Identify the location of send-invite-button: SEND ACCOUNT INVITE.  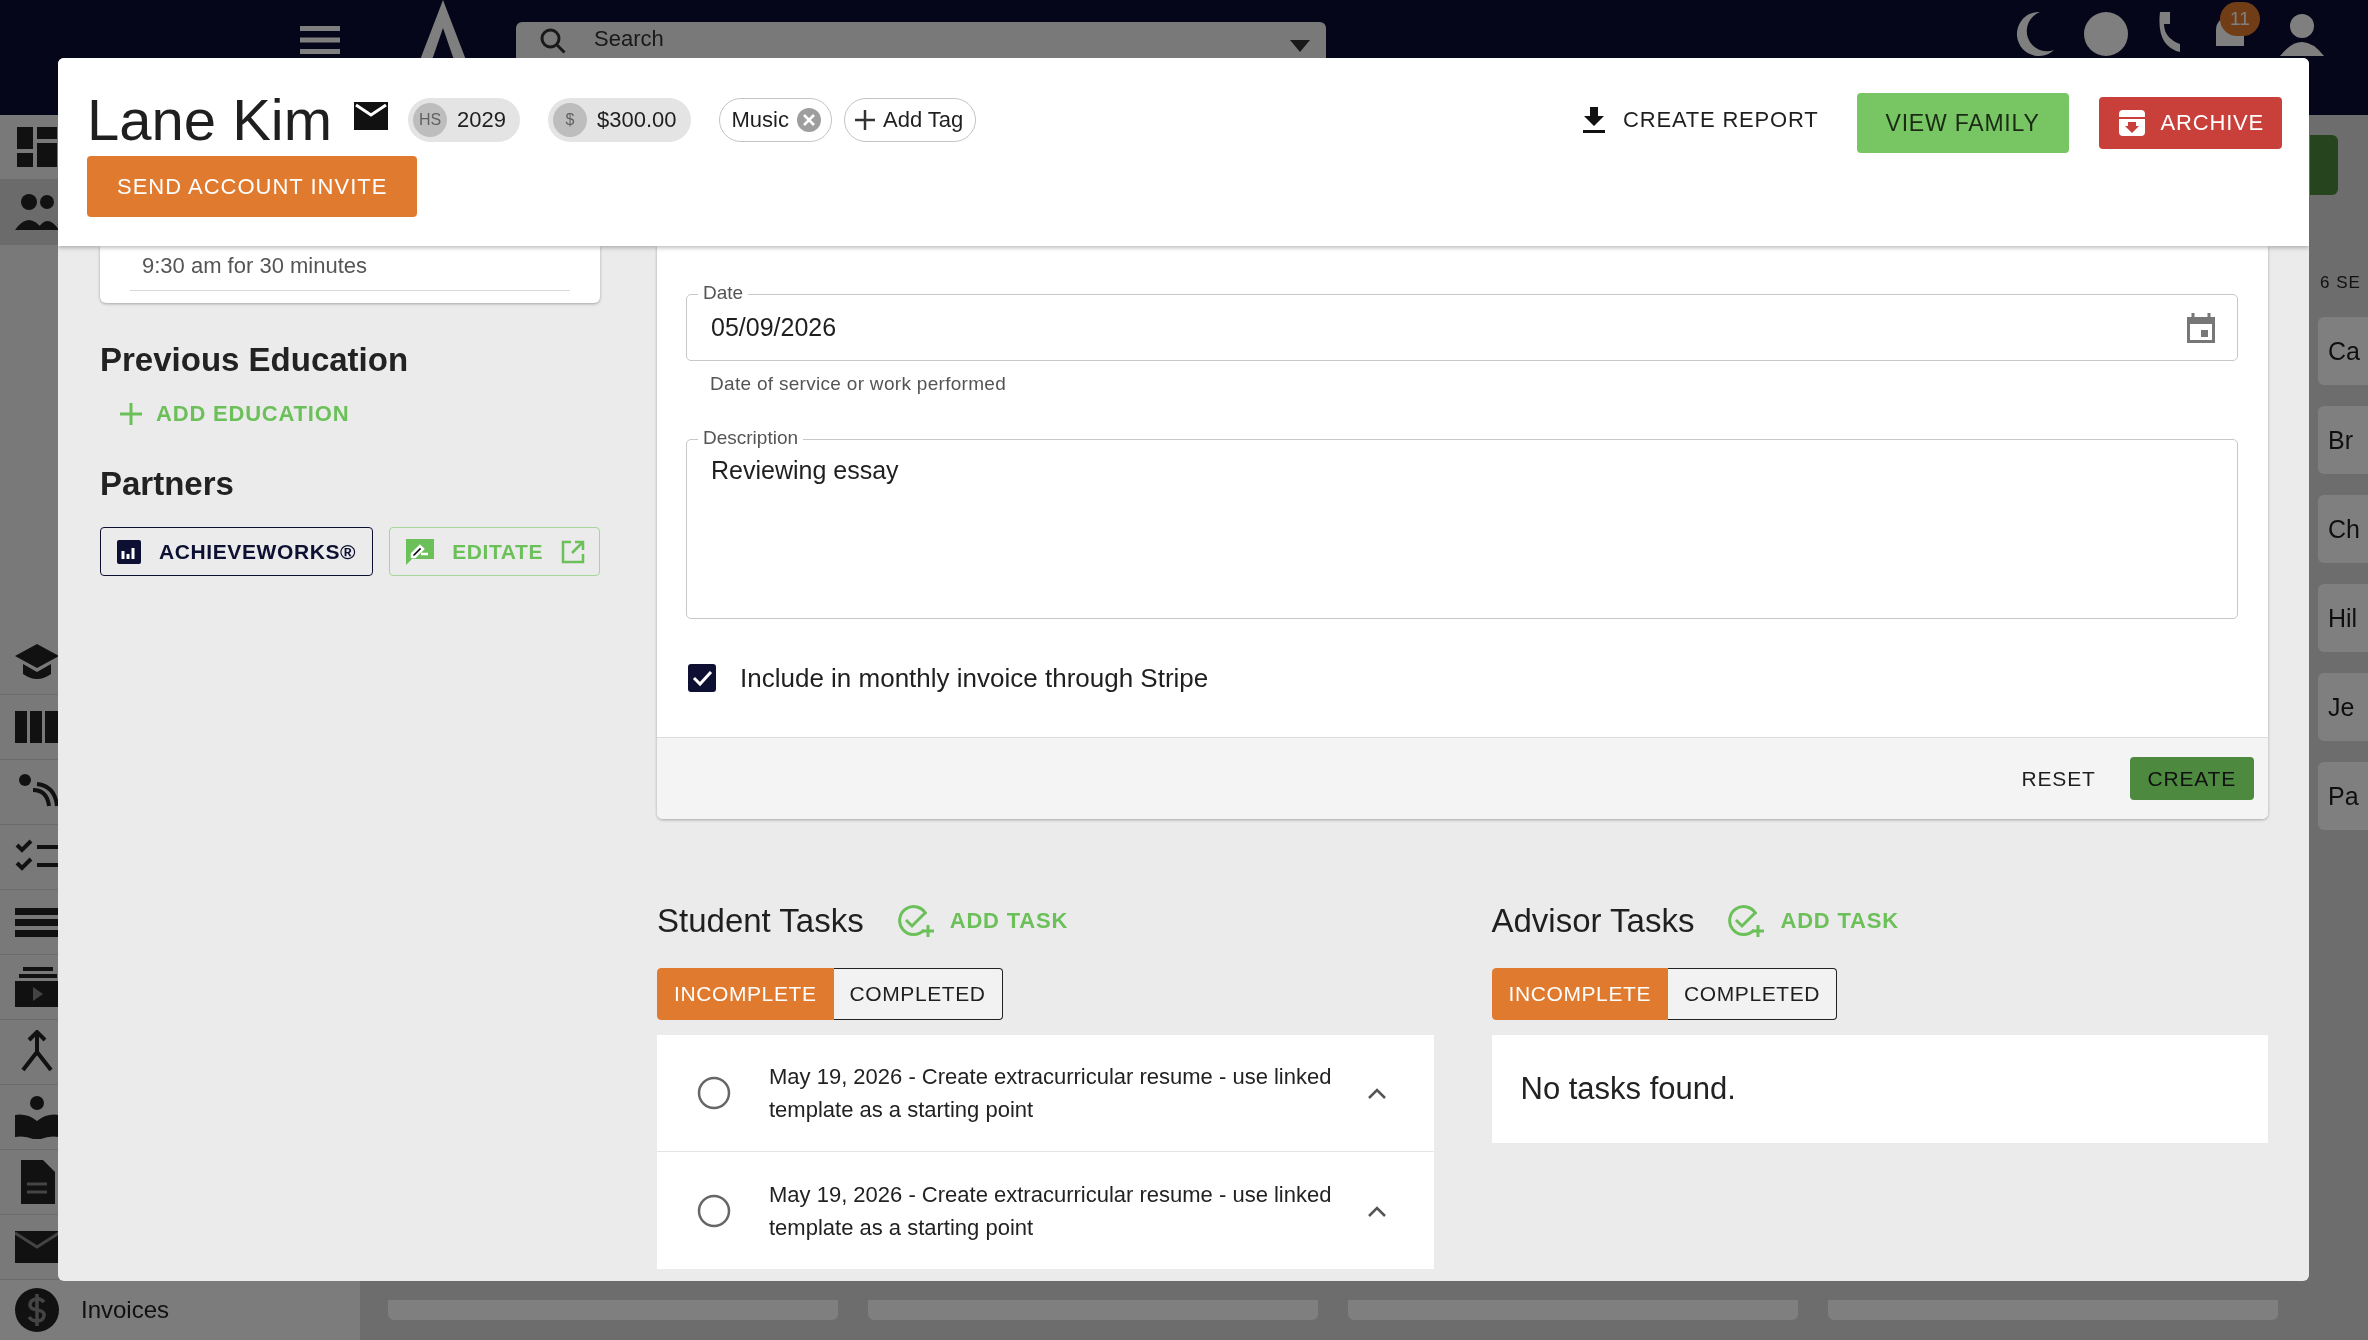
(252, 186).